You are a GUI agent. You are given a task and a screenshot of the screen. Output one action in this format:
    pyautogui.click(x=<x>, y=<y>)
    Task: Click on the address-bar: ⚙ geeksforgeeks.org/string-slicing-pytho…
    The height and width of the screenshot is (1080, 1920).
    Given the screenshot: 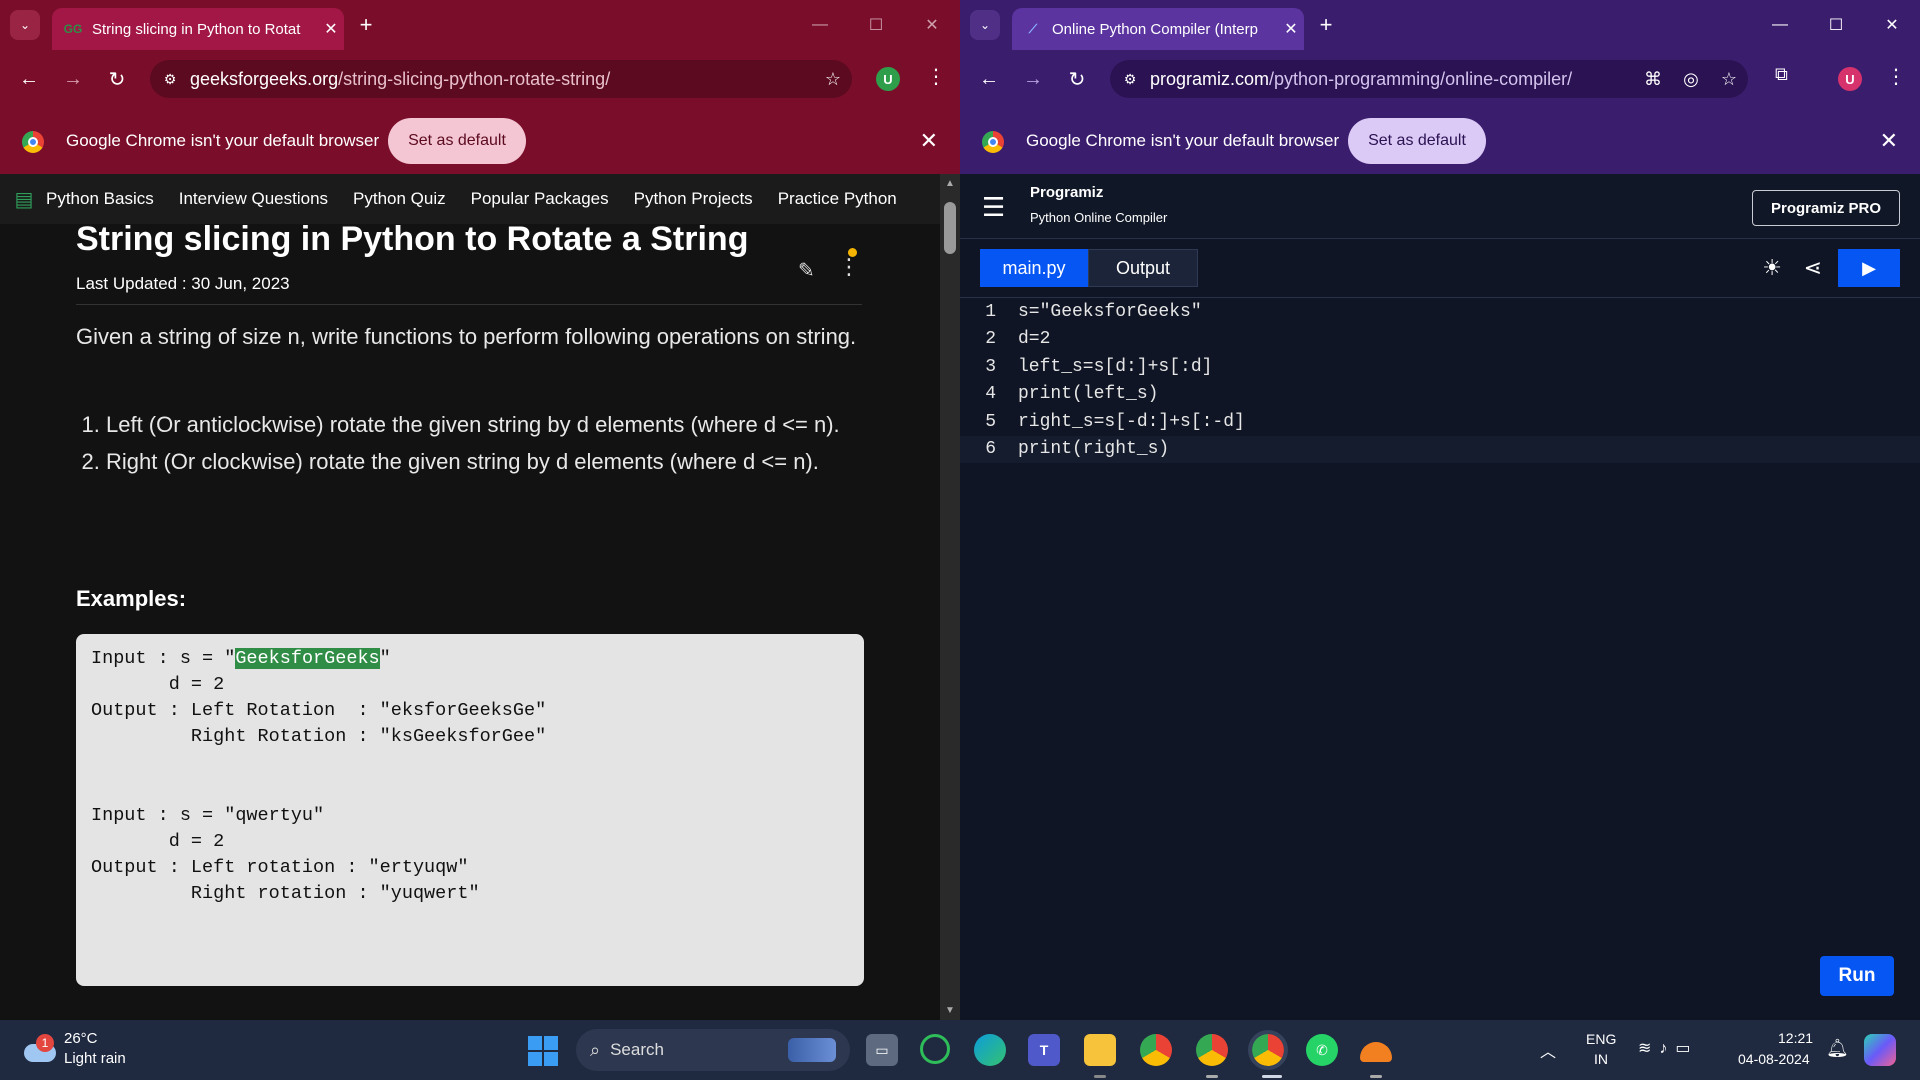 What is the action you would take?
    pyautogui.click(x=501, y=79)
    